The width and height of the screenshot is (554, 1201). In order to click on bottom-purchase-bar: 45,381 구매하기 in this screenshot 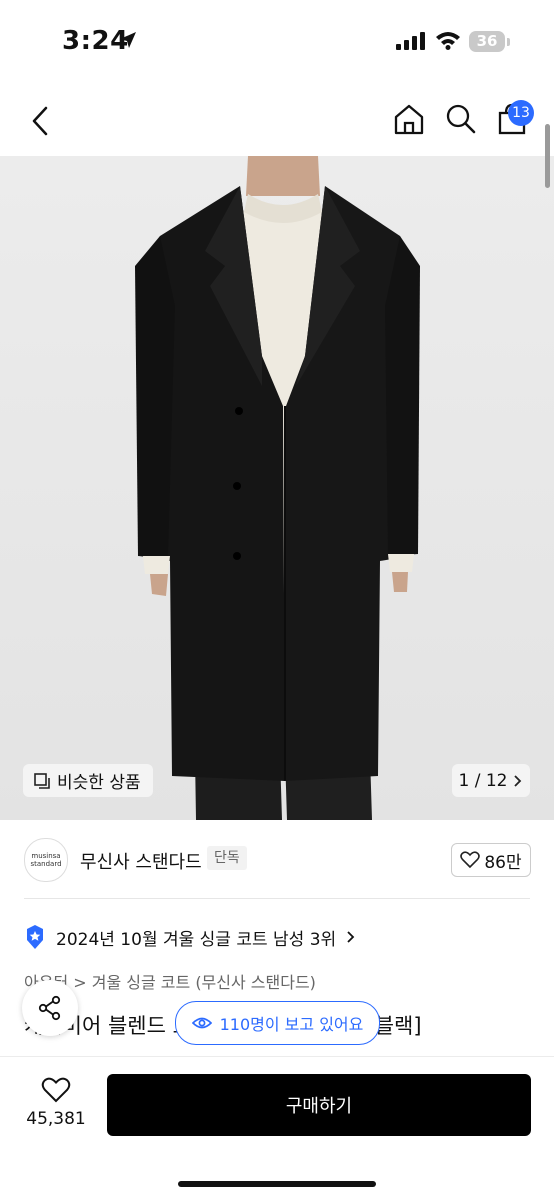, I will do `click(277, 1128)`.